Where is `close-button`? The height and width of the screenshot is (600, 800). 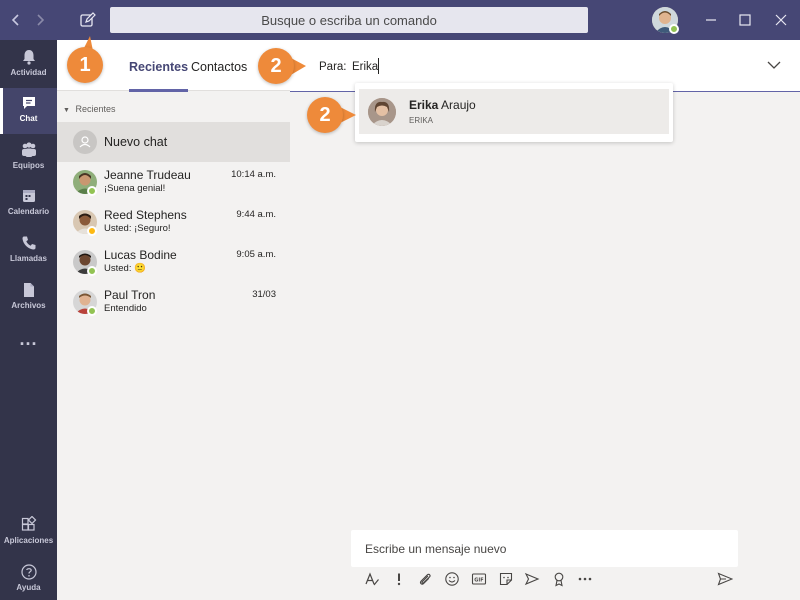
close-button is located at coordinates (781, 20).